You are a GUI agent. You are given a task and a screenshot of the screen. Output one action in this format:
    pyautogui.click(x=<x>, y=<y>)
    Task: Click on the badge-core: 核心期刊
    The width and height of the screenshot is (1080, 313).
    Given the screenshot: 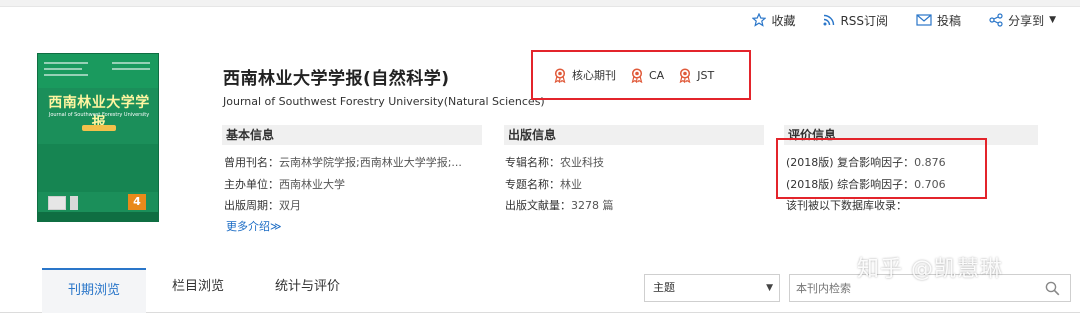 What is the action you would take?
    pyautogui.click(x=584, y=75)
    